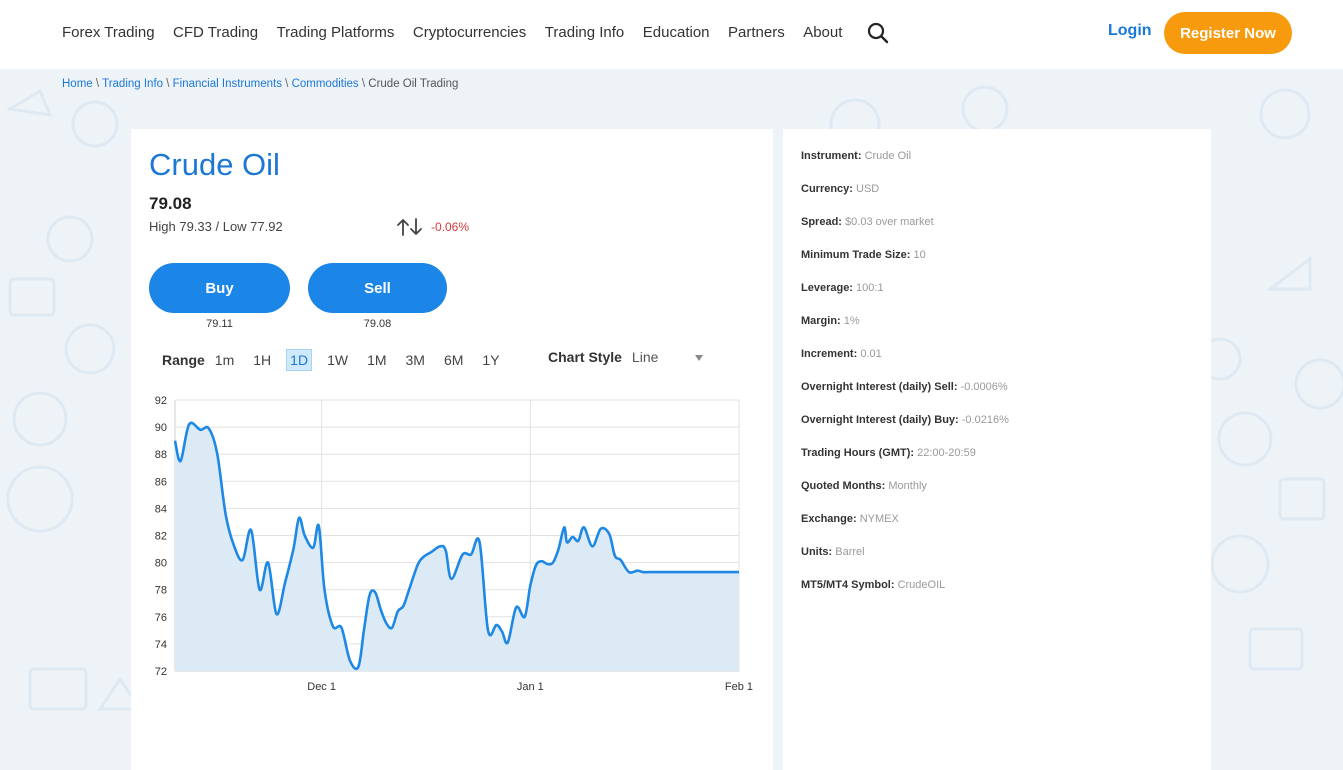  I want to click on search-icon, so click(878, 33).